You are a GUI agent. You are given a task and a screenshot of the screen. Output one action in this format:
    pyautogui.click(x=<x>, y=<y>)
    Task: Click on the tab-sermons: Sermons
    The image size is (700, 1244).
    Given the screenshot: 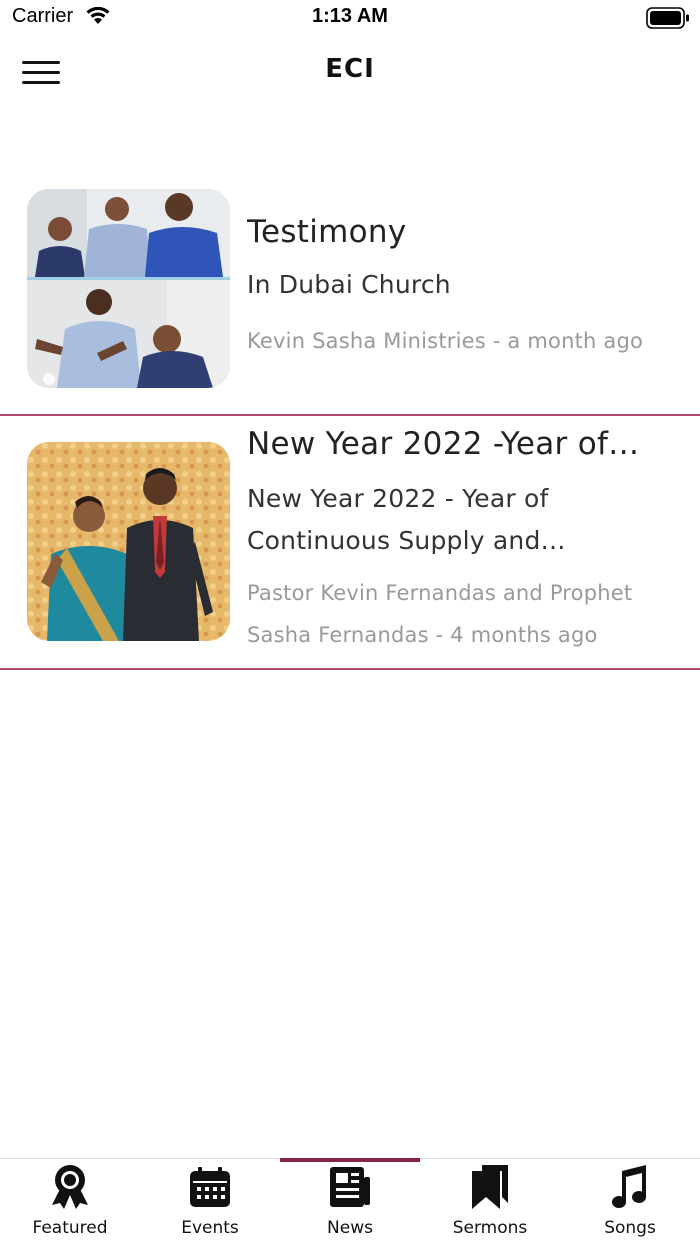 What is the action you would take?
    pyautogui.click(x=490, y=1201)
    